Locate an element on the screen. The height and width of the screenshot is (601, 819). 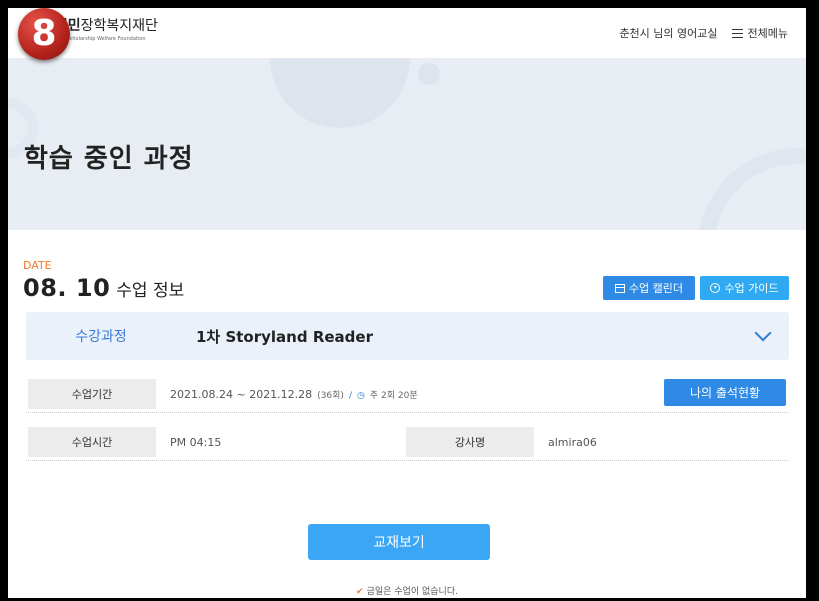
view-textbook-button: 교재보기 is located at coordinates (399, 542).